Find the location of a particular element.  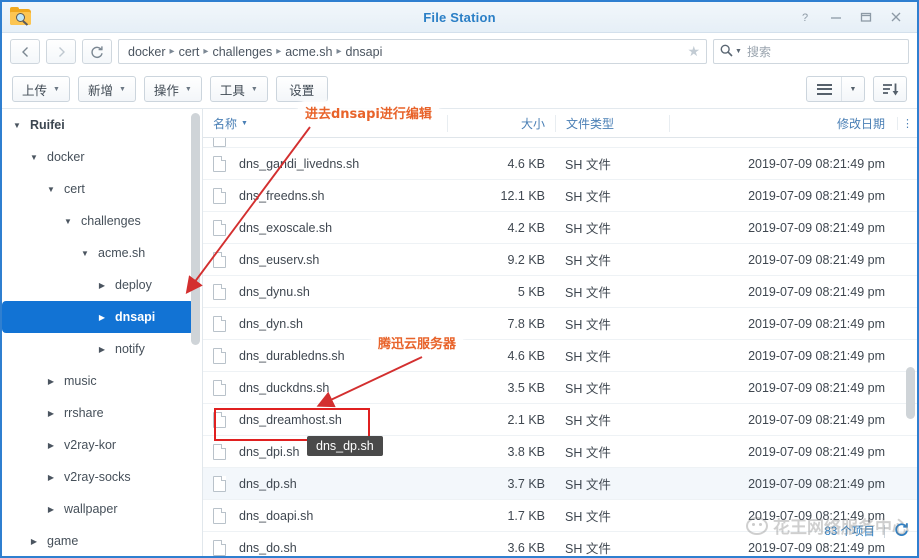

breadcrumb-item-0: docker is located at coordinates (147, 52).